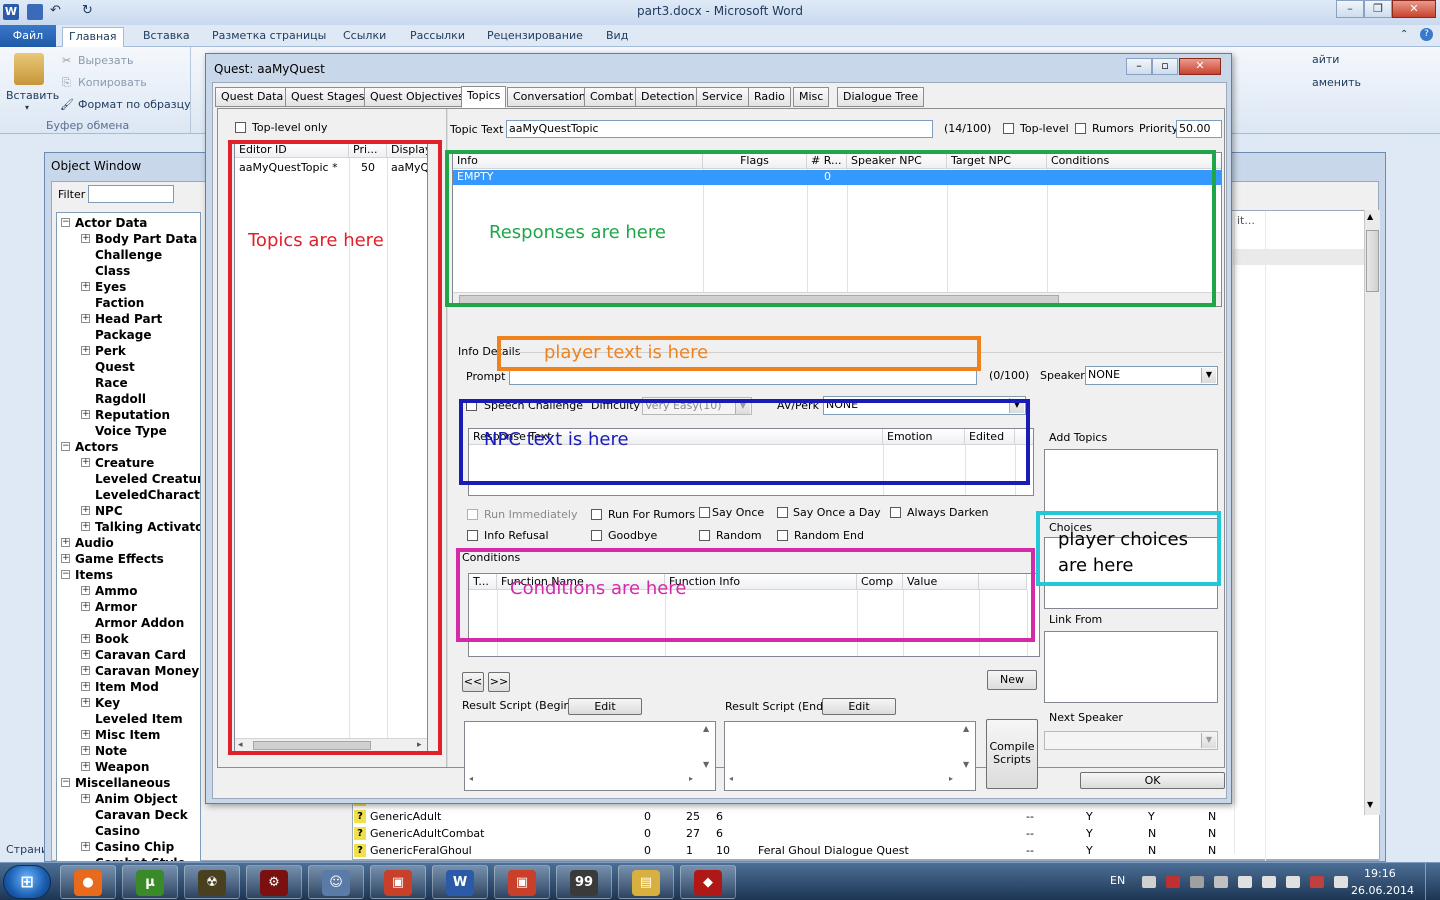 Image resolution: width=1440 pixels, height=900 pixels. I want to click on format-painter-icon: 🖌, so click(67, 104).